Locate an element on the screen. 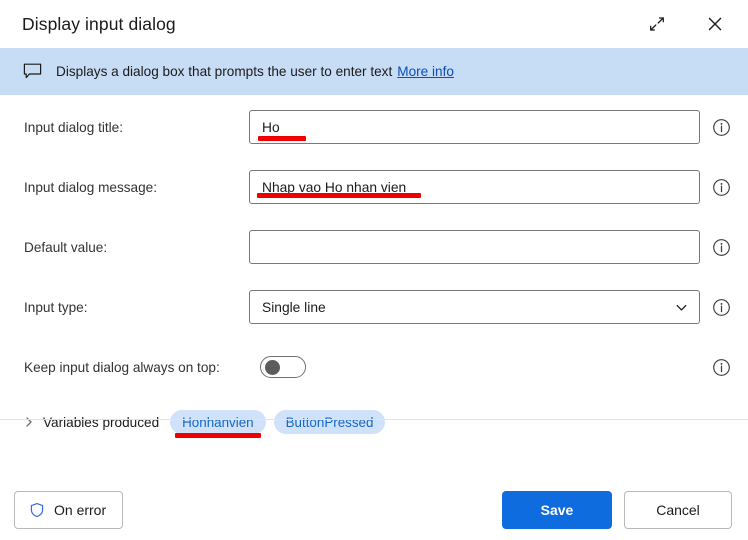  chevron-right-icon is located at coordinates (28, 422).